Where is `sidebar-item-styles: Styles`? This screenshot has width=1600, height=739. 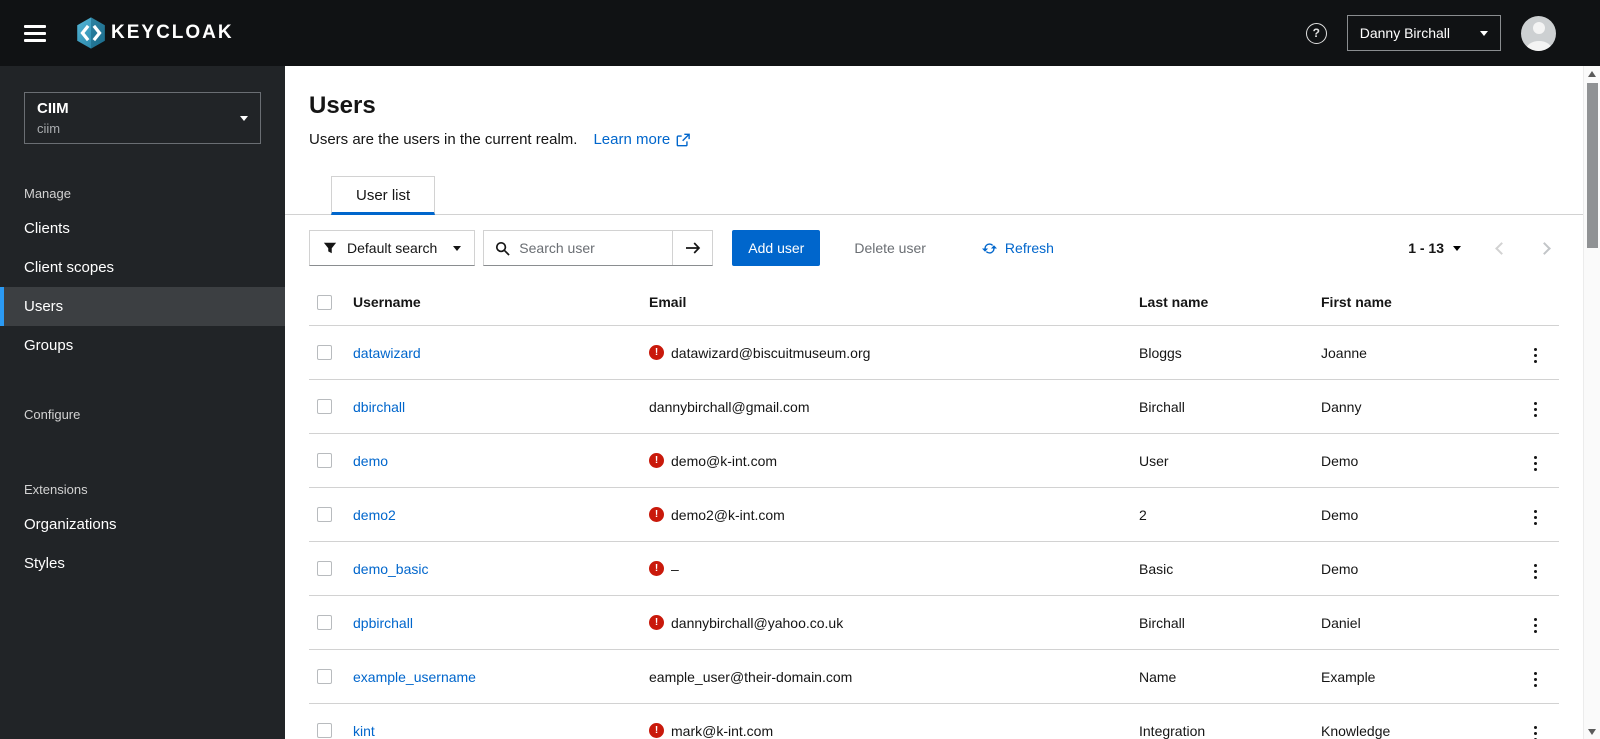 sidebar-item-styles: Styles is located at coordinates (142, 563).